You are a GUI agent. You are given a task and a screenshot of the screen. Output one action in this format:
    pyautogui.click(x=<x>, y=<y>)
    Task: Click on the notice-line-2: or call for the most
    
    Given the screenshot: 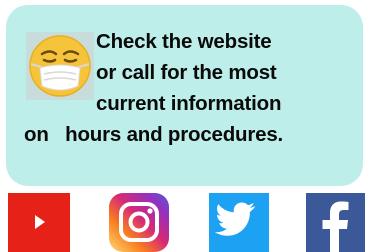 What is the action you would take?
    pyautogui.click(x=186, y=72)
    